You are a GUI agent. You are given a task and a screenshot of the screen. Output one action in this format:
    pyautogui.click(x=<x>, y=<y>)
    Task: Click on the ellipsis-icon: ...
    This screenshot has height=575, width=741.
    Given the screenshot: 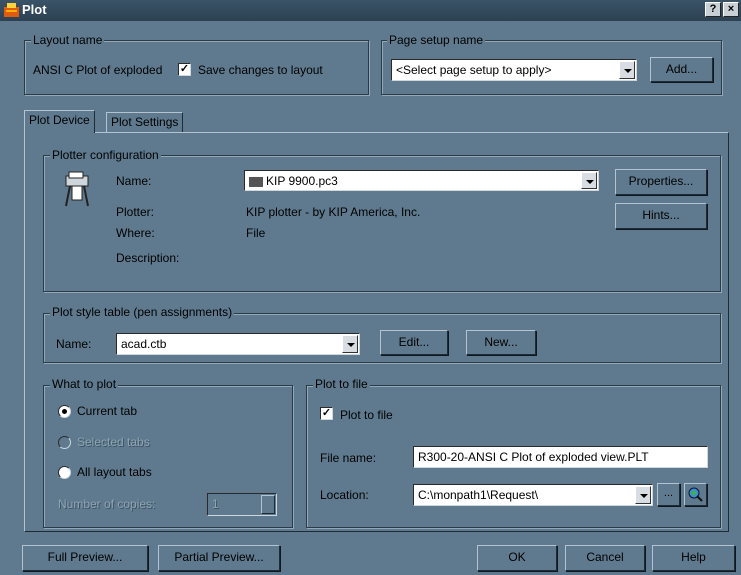 What is the action you would take?
    pyautogui.click(x=668, y=493)
    